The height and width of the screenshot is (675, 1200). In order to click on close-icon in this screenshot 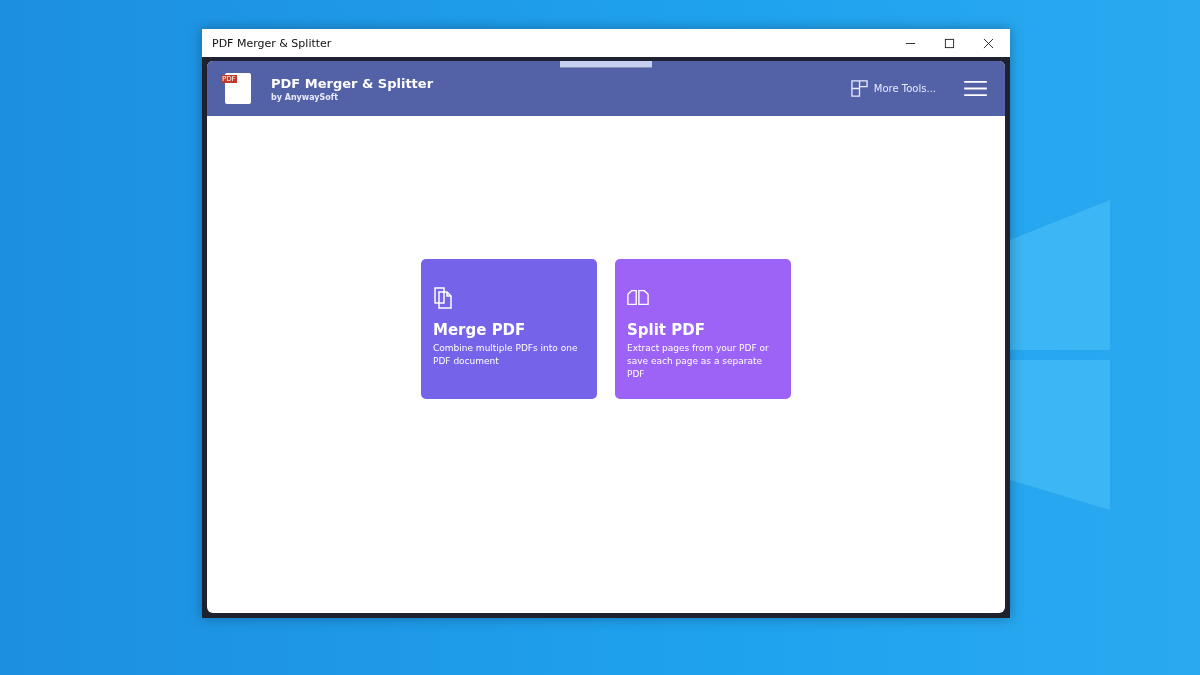, I will do `click(988, 43)`.